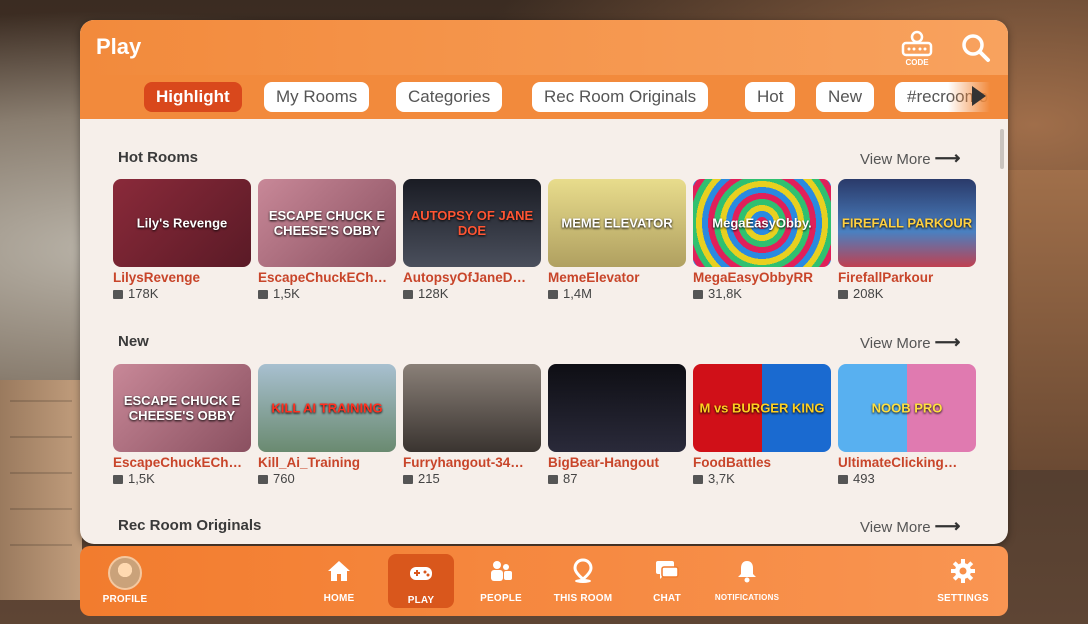 The width and height of the screenshot is (1088, 624). I want to click on gear-icon, so click(963, 571).